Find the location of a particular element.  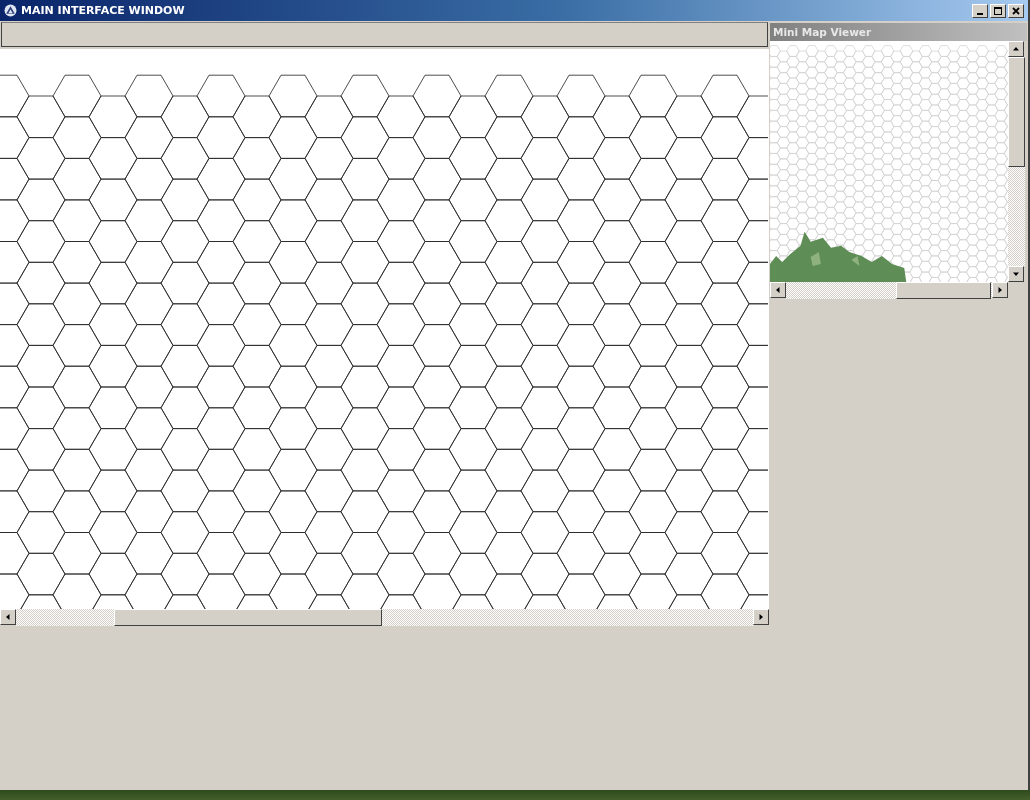

maximize-icon is located at coordinates (998, 10).